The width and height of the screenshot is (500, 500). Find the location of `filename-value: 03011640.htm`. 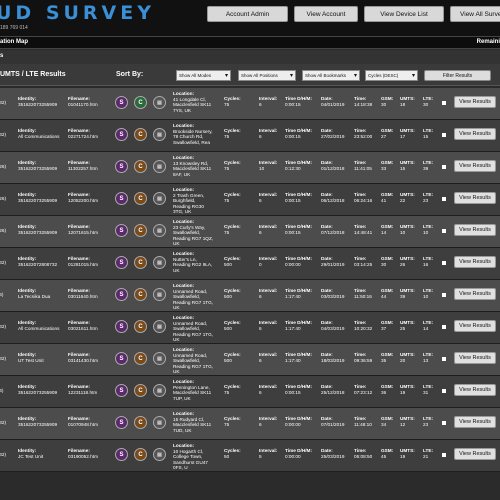

filename-value: 03011640.htm is located at coordinates (83, 296).